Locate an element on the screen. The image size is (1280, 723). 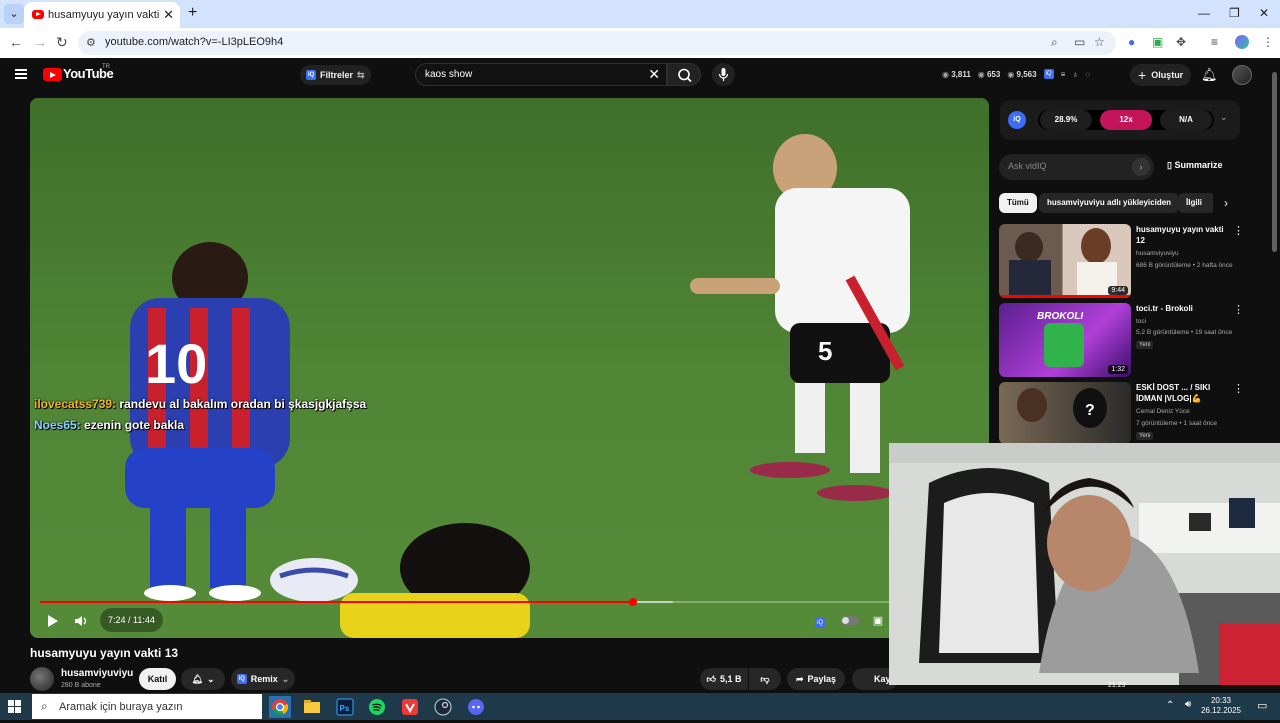
channel-avatar is located at coordinates (42, 679).